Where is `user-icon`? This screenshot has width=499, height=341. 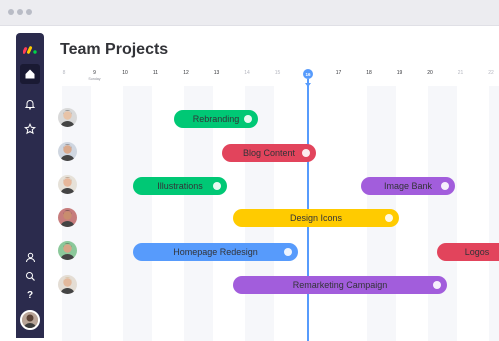 user-icon is located at coordinates (30, 257).